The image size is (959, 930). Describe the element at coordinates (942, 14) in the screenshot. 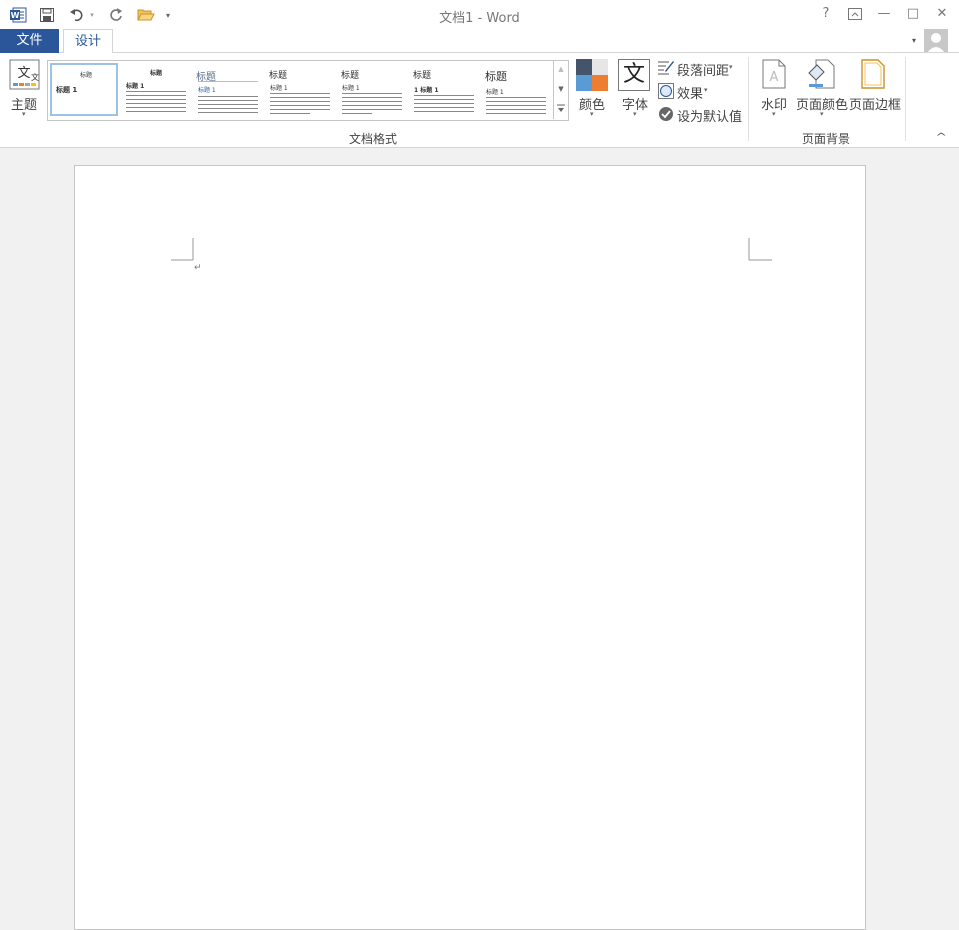

I see `close-button: ✕` at that location.